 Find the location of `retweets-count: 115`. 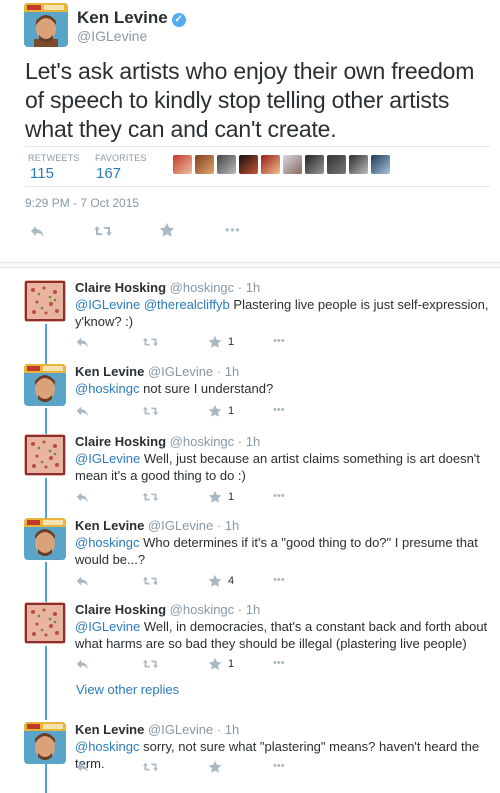

retweets-count: 115 is located at coordinates (42, 173).